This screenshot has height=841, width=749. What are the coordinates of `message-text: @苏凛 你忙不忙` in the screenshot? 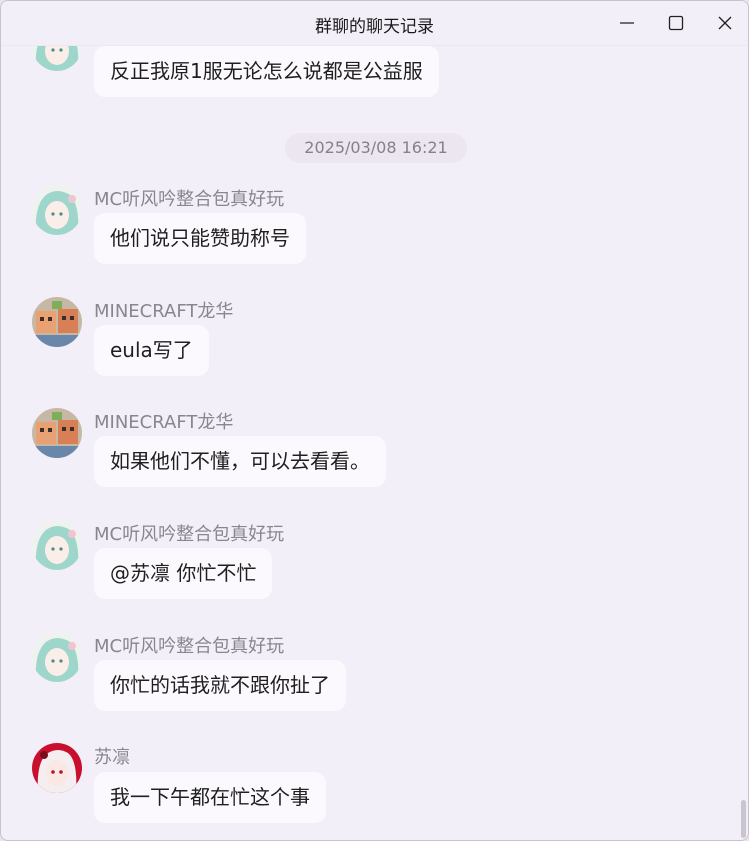 It's located at (183, 573).